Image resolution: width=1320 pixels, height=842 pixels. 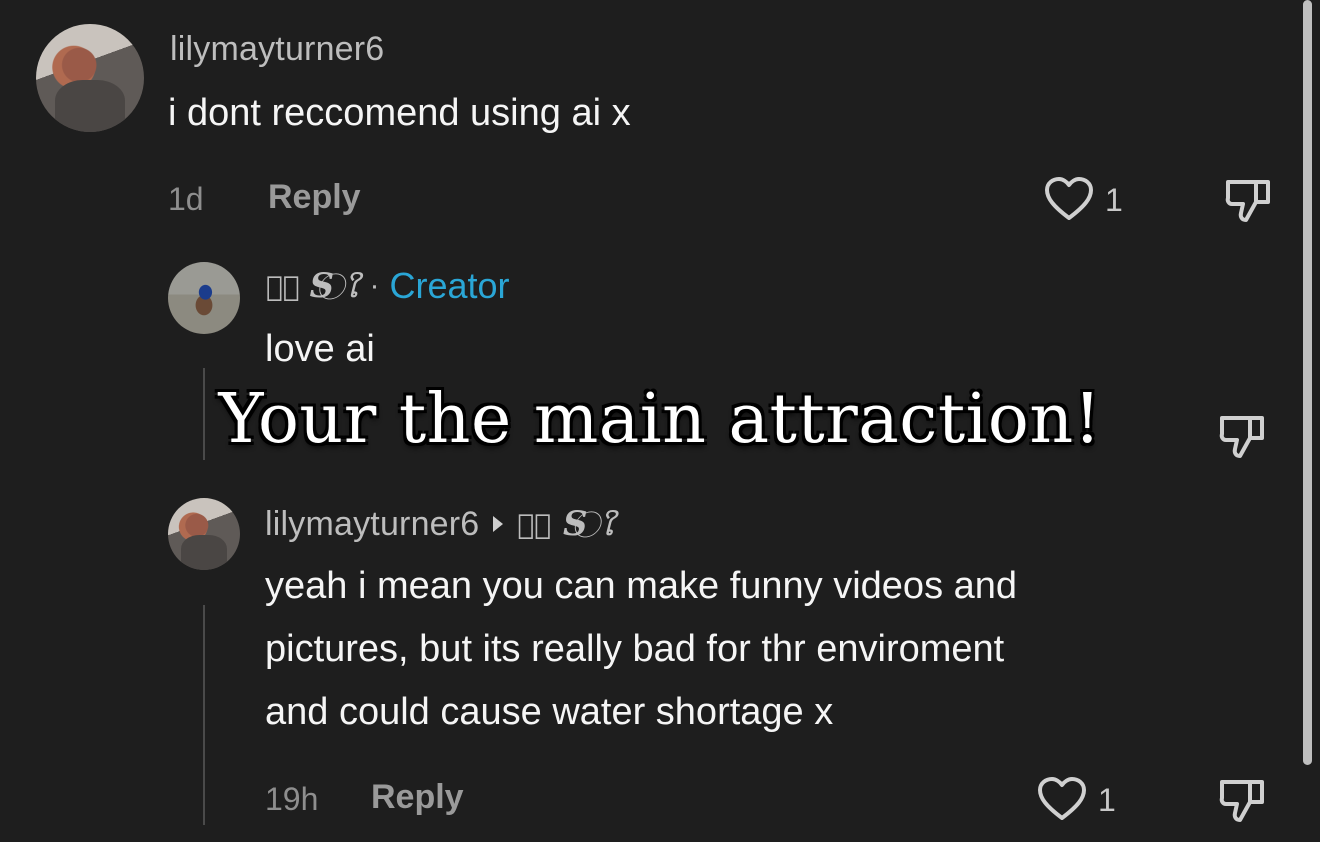 I want to click on comment-text: i dont reccomend using ai x, so click(x=399, y=113).